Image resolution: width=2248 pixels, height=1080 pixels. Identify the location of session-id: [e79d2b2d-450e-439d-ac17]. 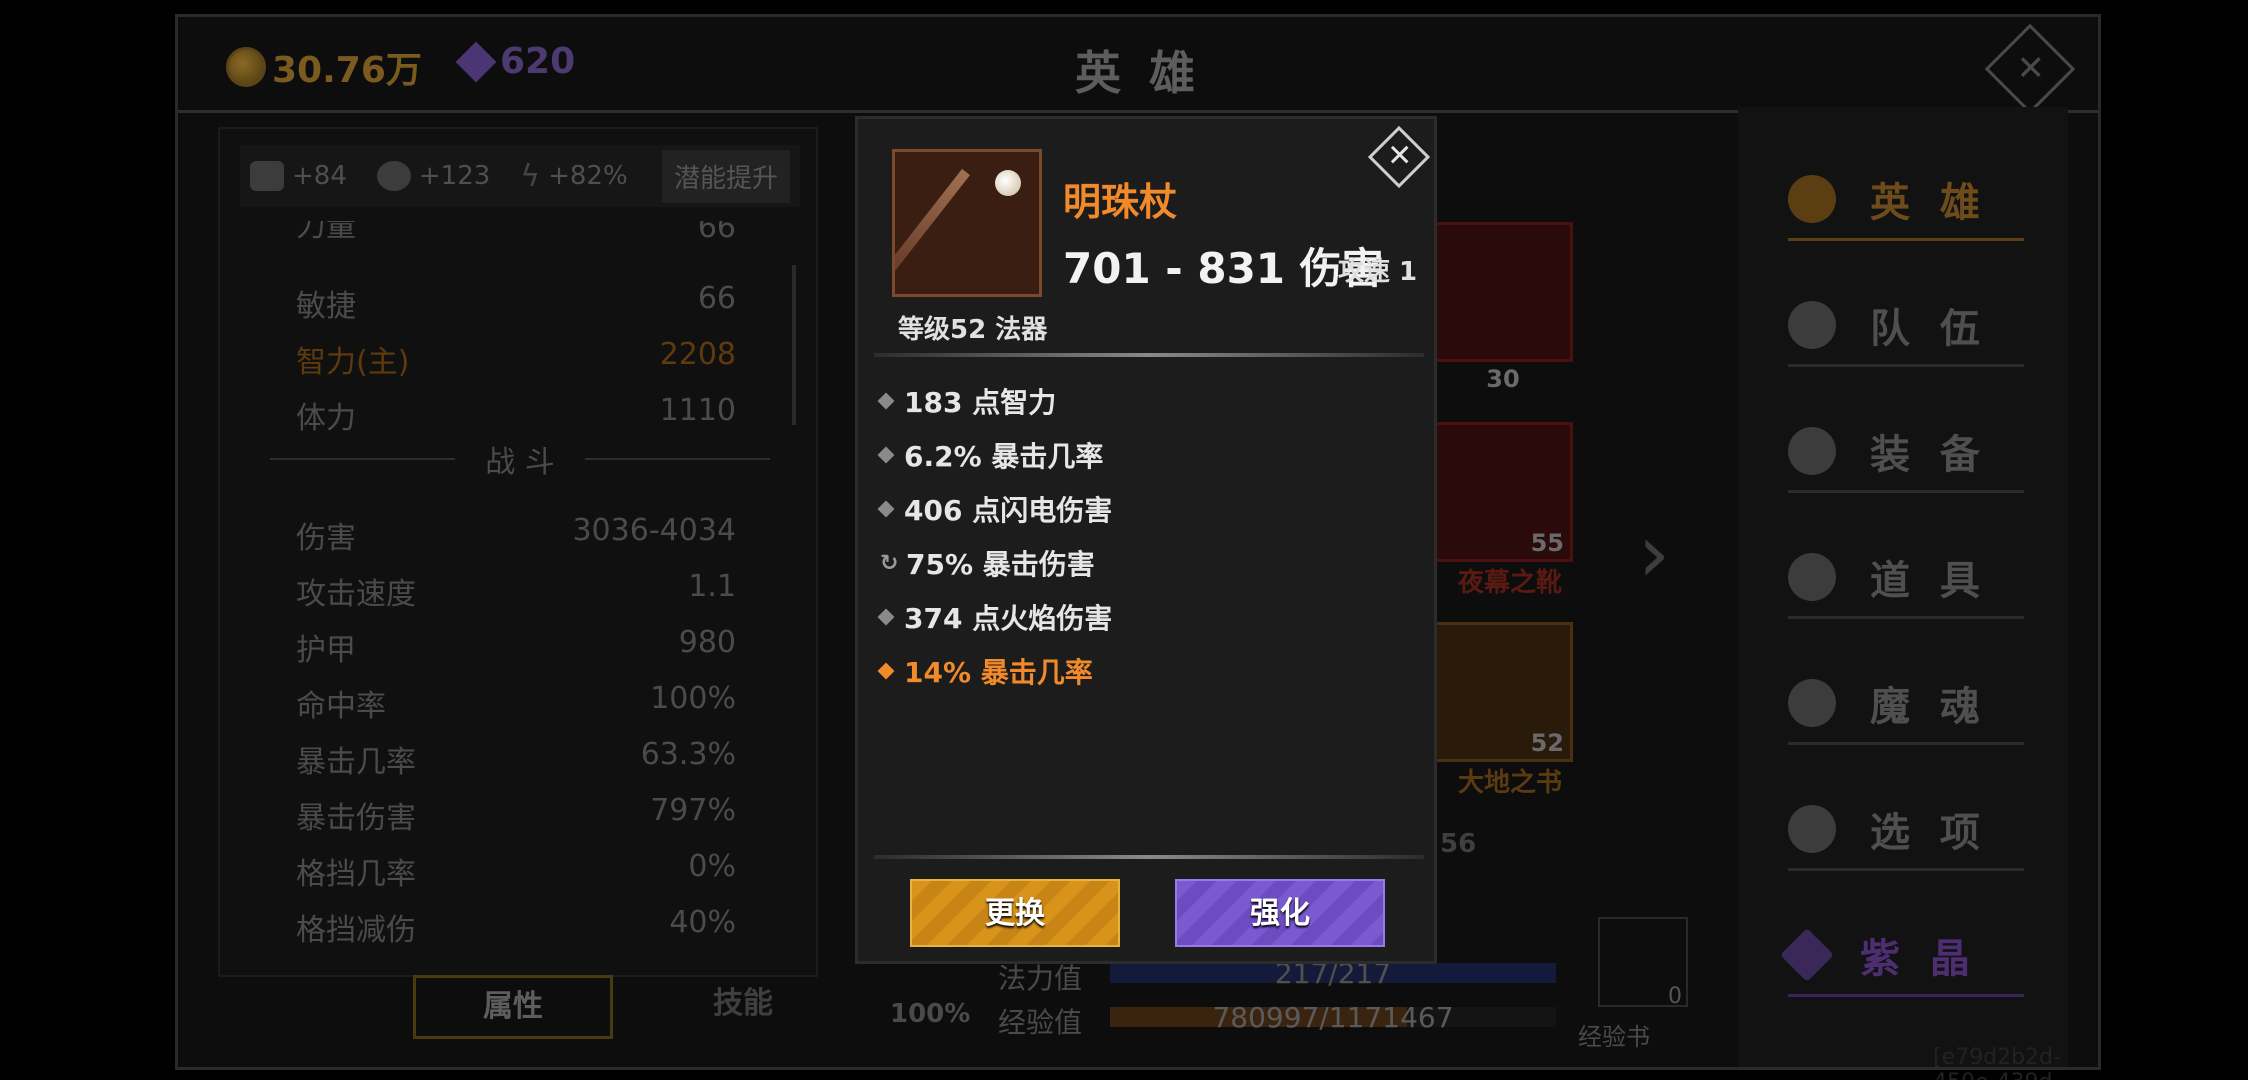
(1997, 1062).